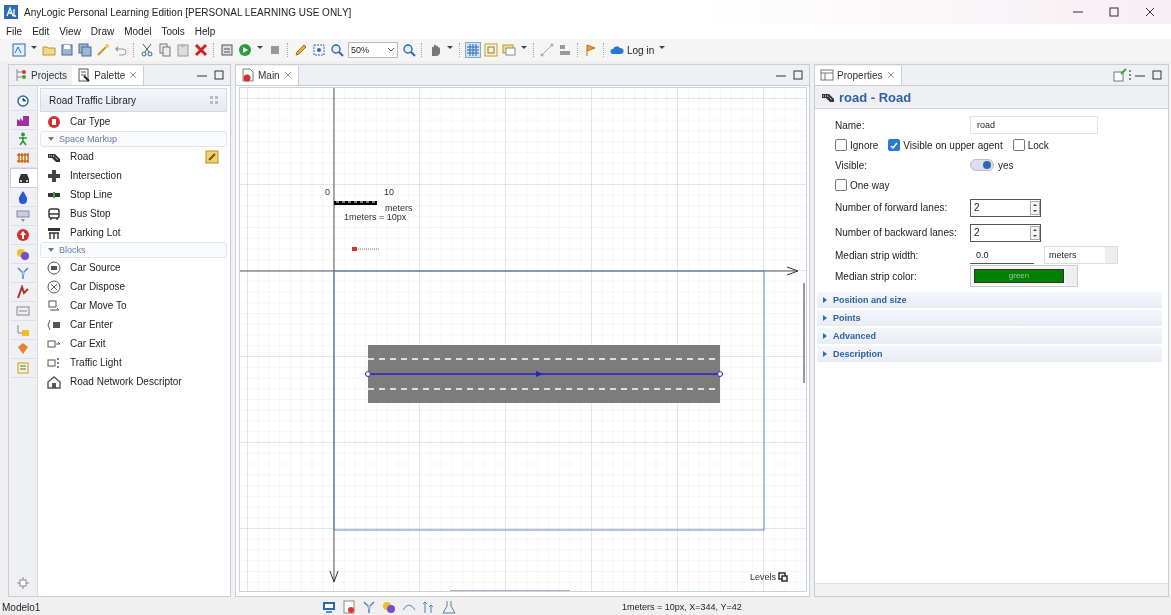 The height and width of the screenshot is (615, 1171). Describe the element at coordinates (862, 185) in the screenshot. I see `checkbox: One way` at that location.